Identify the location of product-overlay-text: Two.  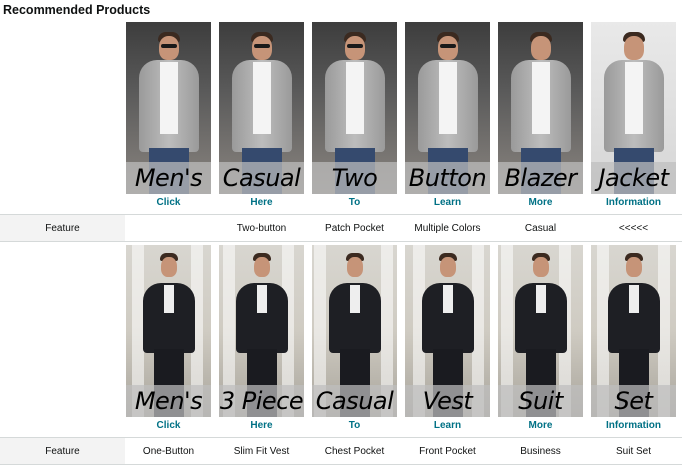
(354, 178).